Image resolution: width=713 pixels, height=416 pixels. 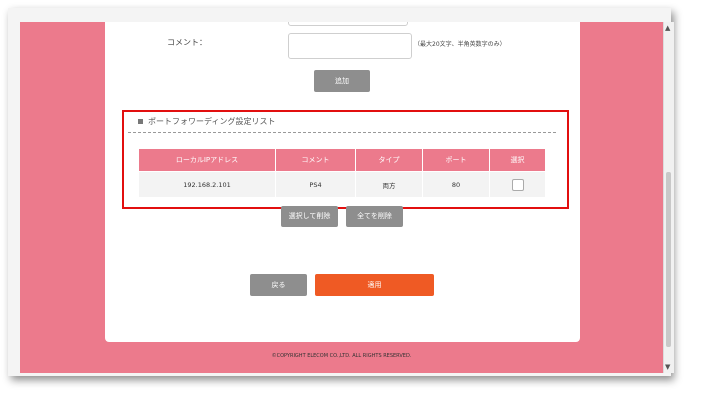 I want to click on cell-ip: 192.168.2.101, so click(x=207, y=184).